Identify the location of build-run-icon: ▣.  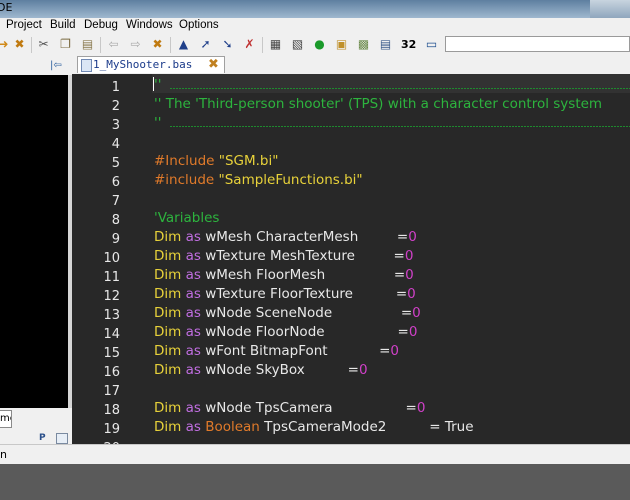
(341, 44).